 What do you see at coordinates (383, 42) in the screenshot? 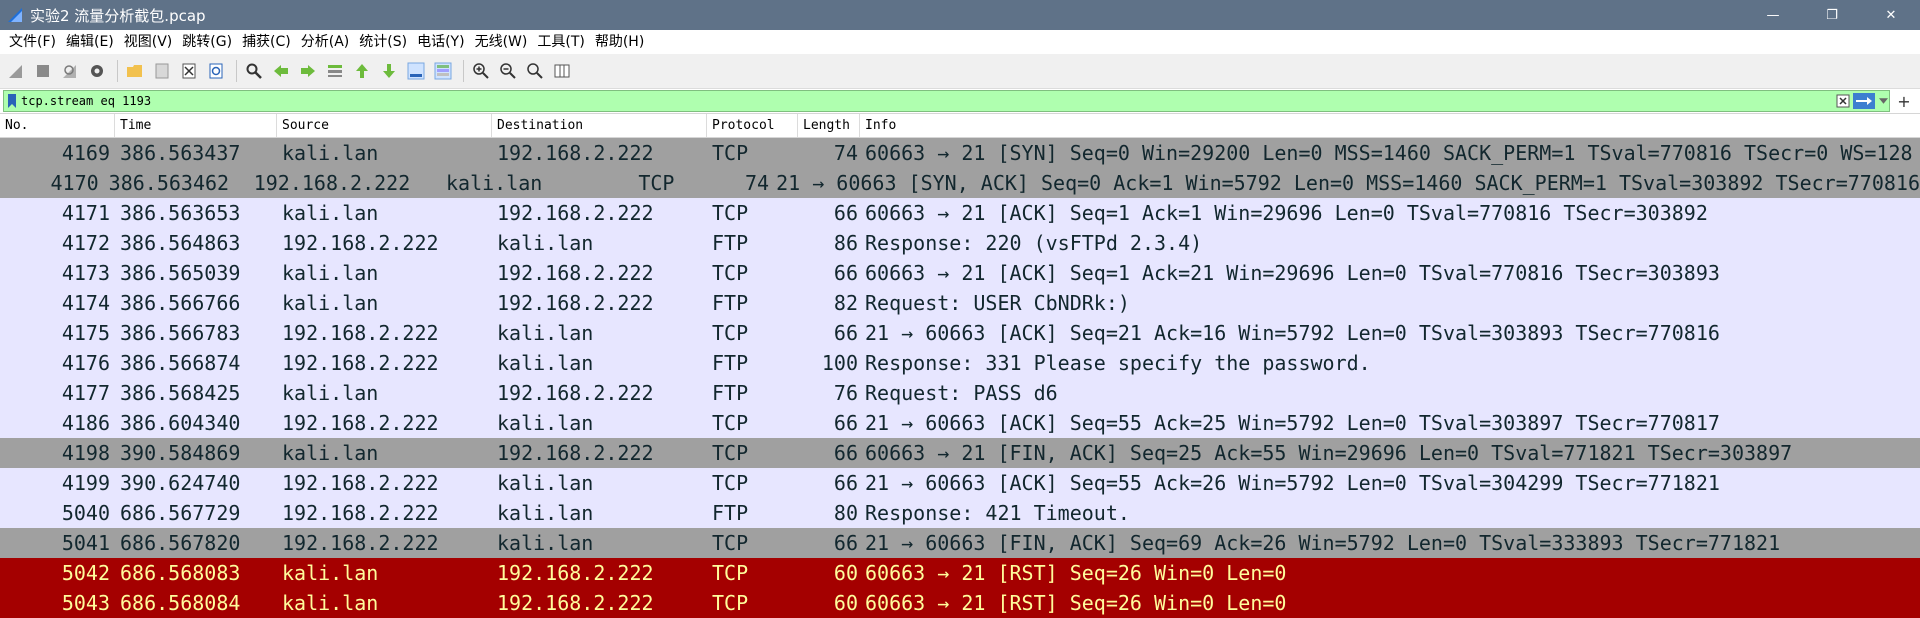
I see `menu-statistics: 统计(S)` at bounding box center [383, 42].